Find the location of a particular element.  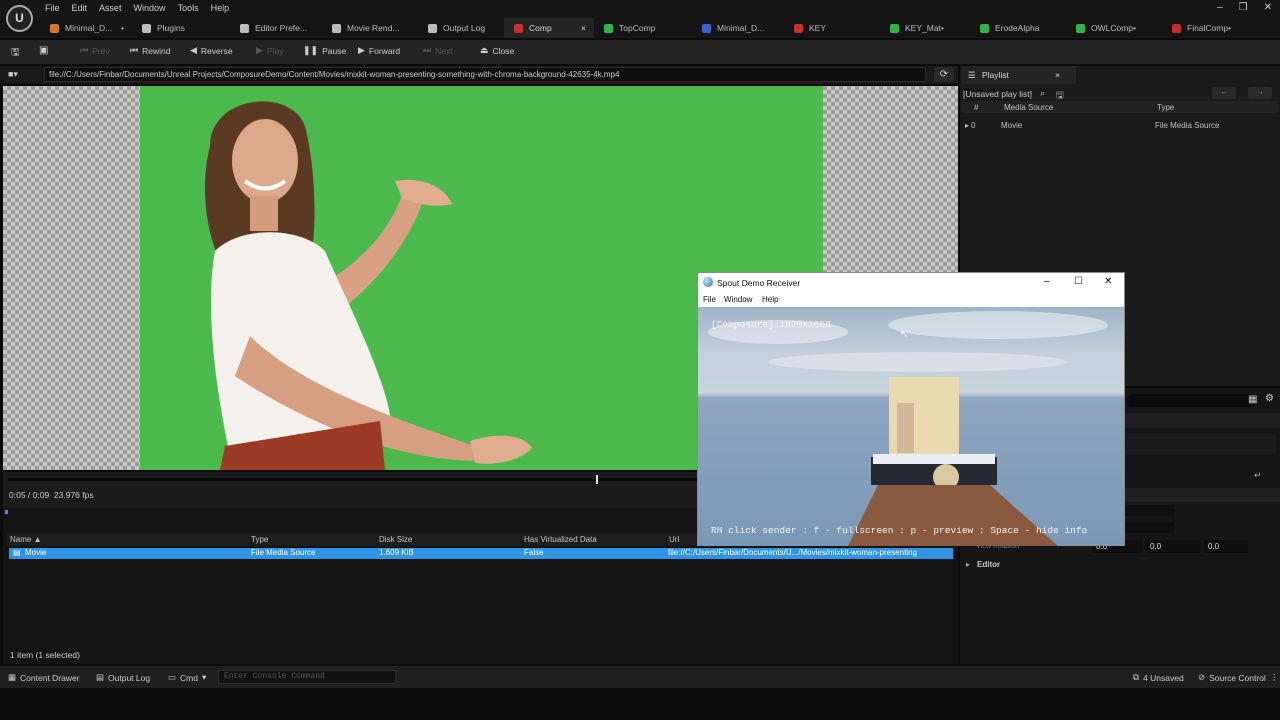

window-controls: – ❐ ✕ is located at coordinates (1244, 7).